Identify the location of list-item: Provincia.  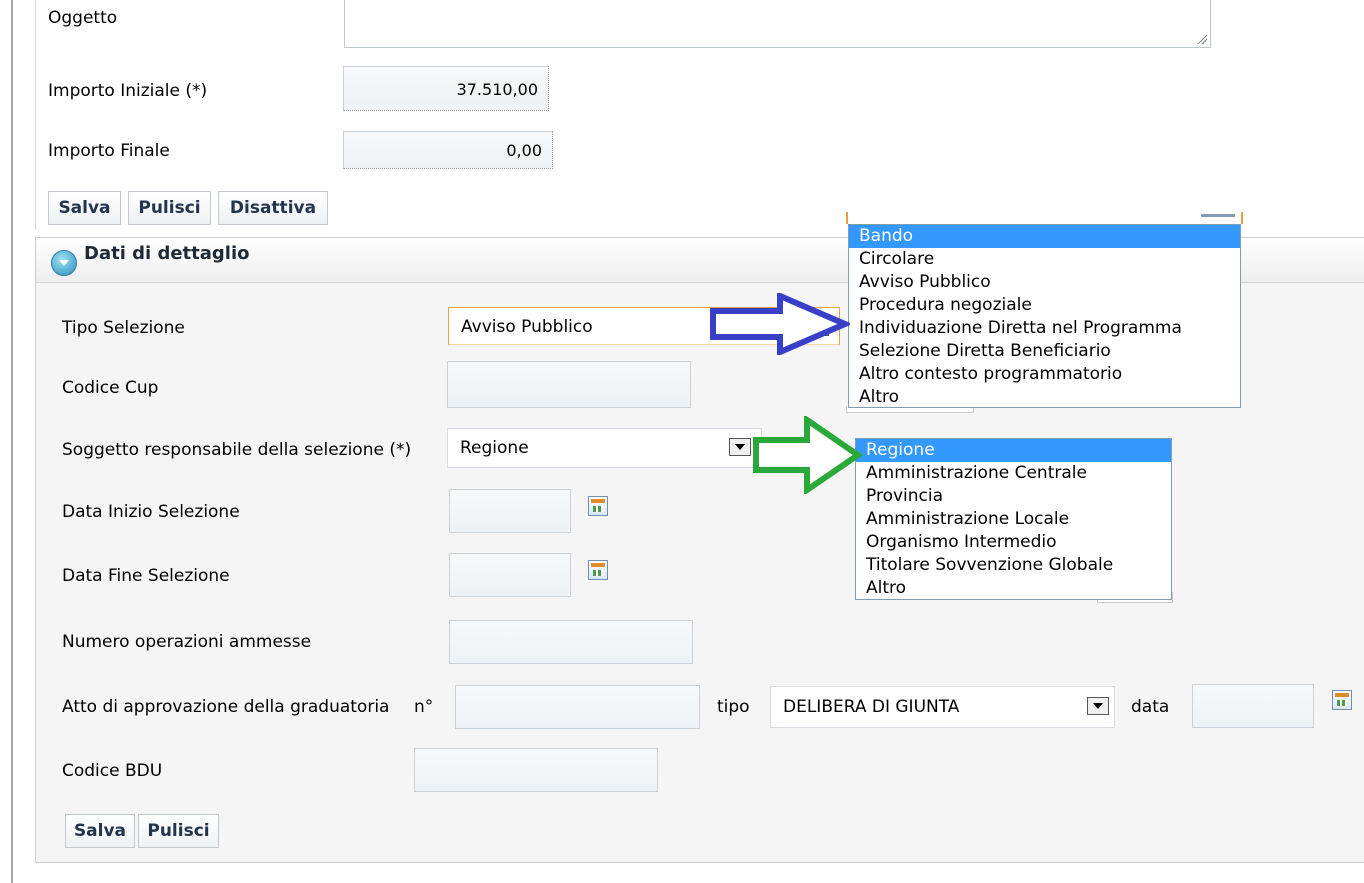
(1013, 496).